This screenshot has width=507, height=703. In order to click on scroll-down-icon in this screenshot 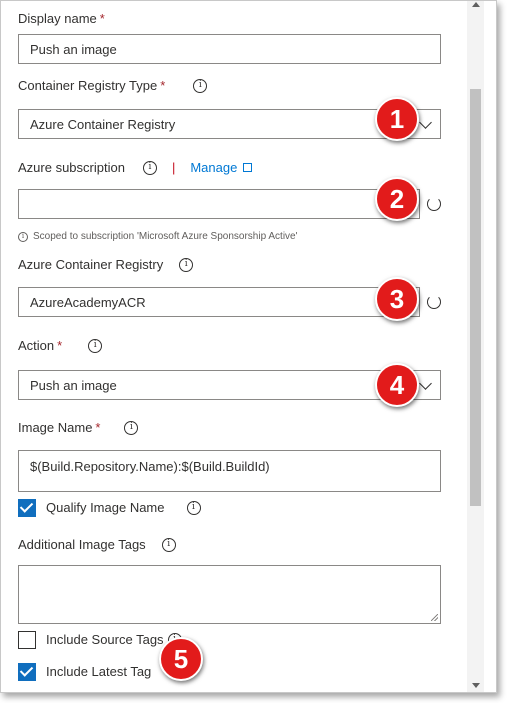, I will do `click(476, 685)`.